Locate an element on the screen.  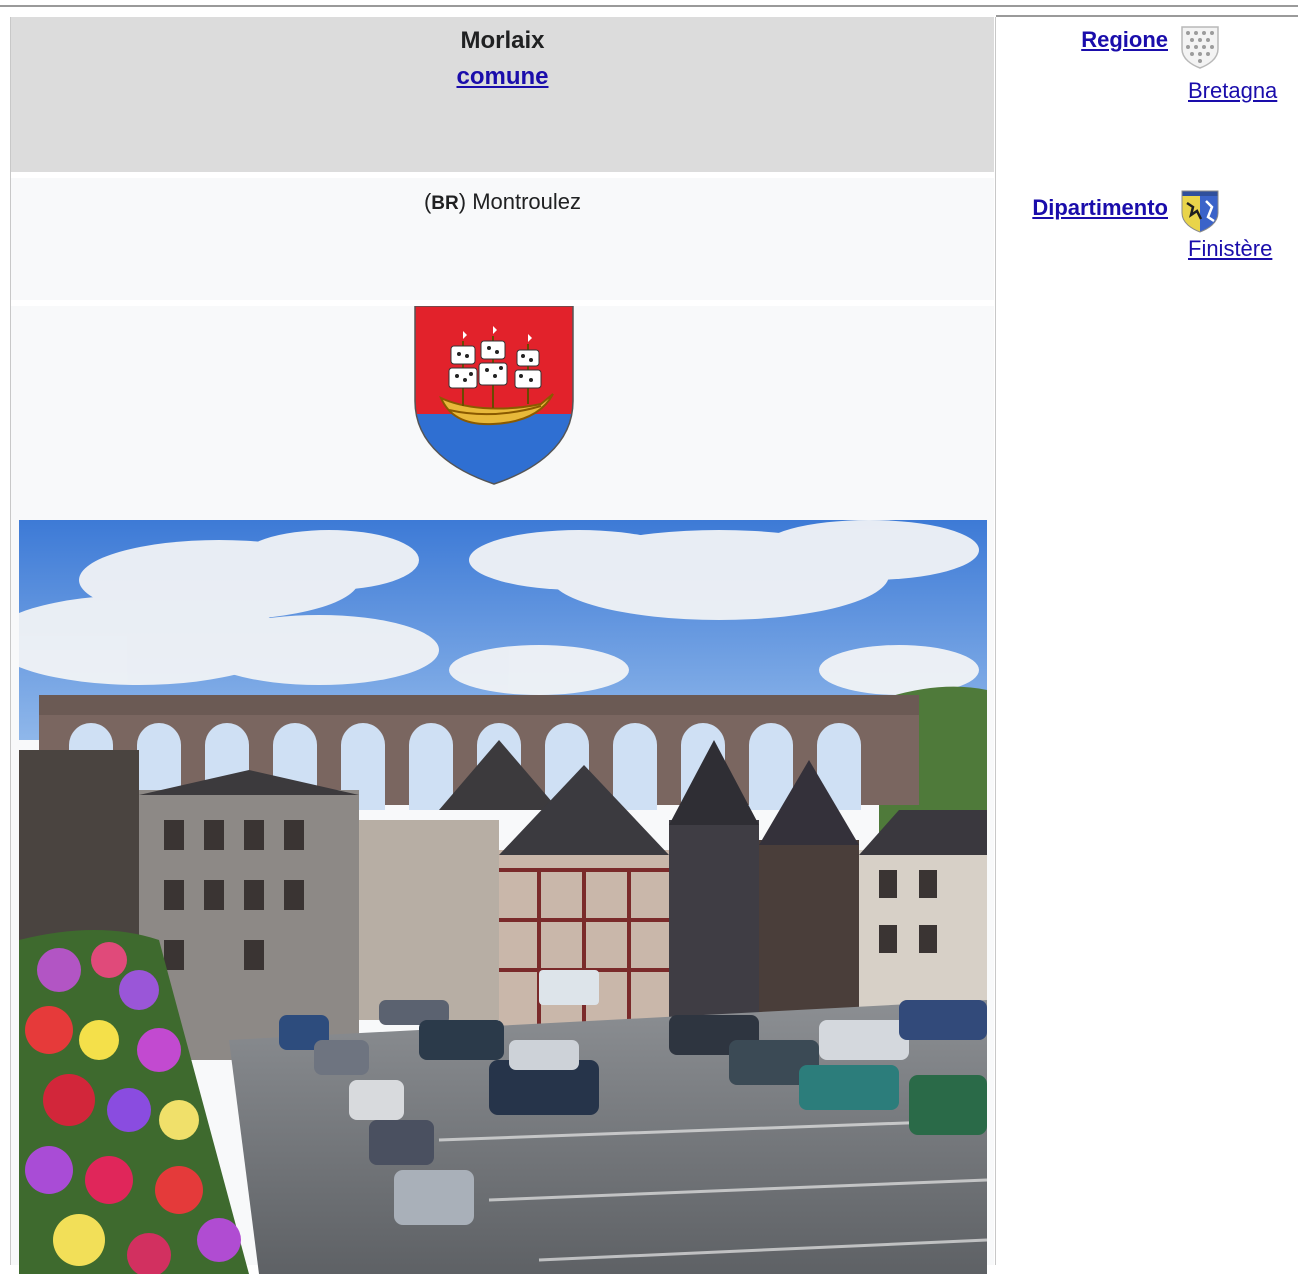
gothic-shield-icon is located at coordinates (1200, 47).